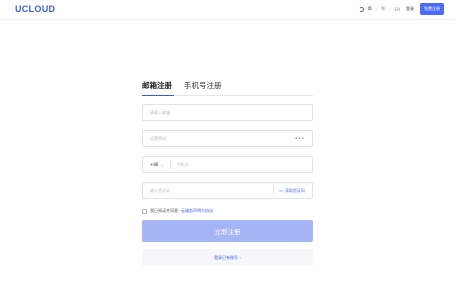 The image size is (456, 300). I want to click on password-field: •••, so click(227, 138).